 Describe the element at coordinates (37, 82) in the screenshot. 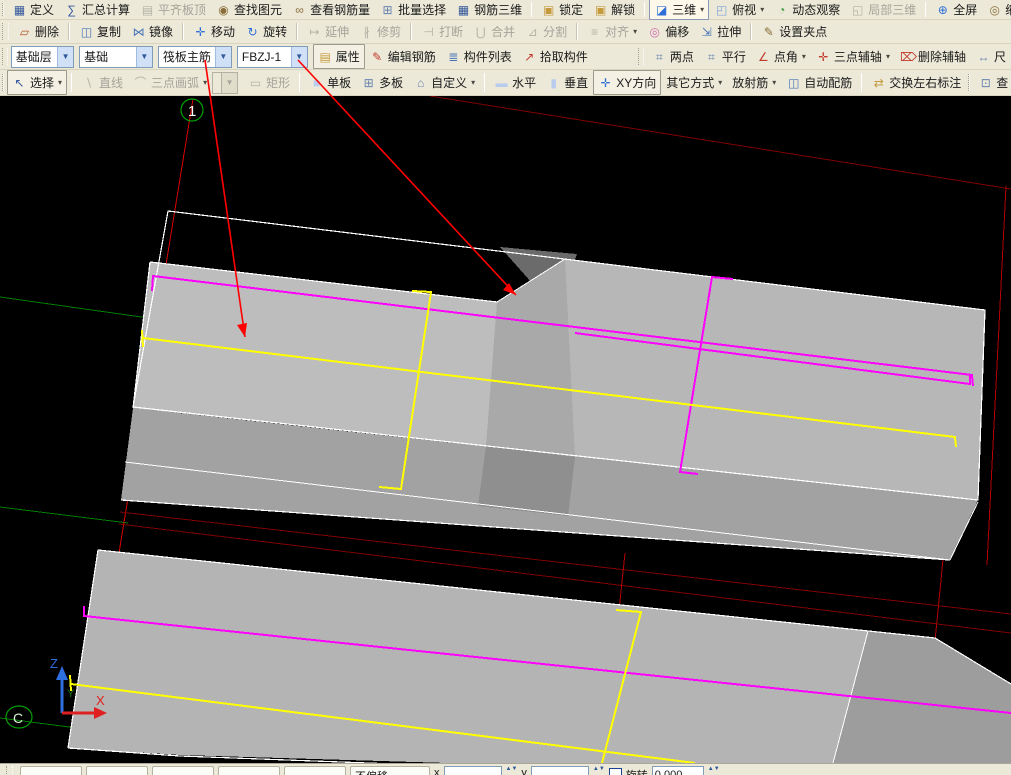

I see `toolbar-button-select: ↖ 选择 ▾` at that location.